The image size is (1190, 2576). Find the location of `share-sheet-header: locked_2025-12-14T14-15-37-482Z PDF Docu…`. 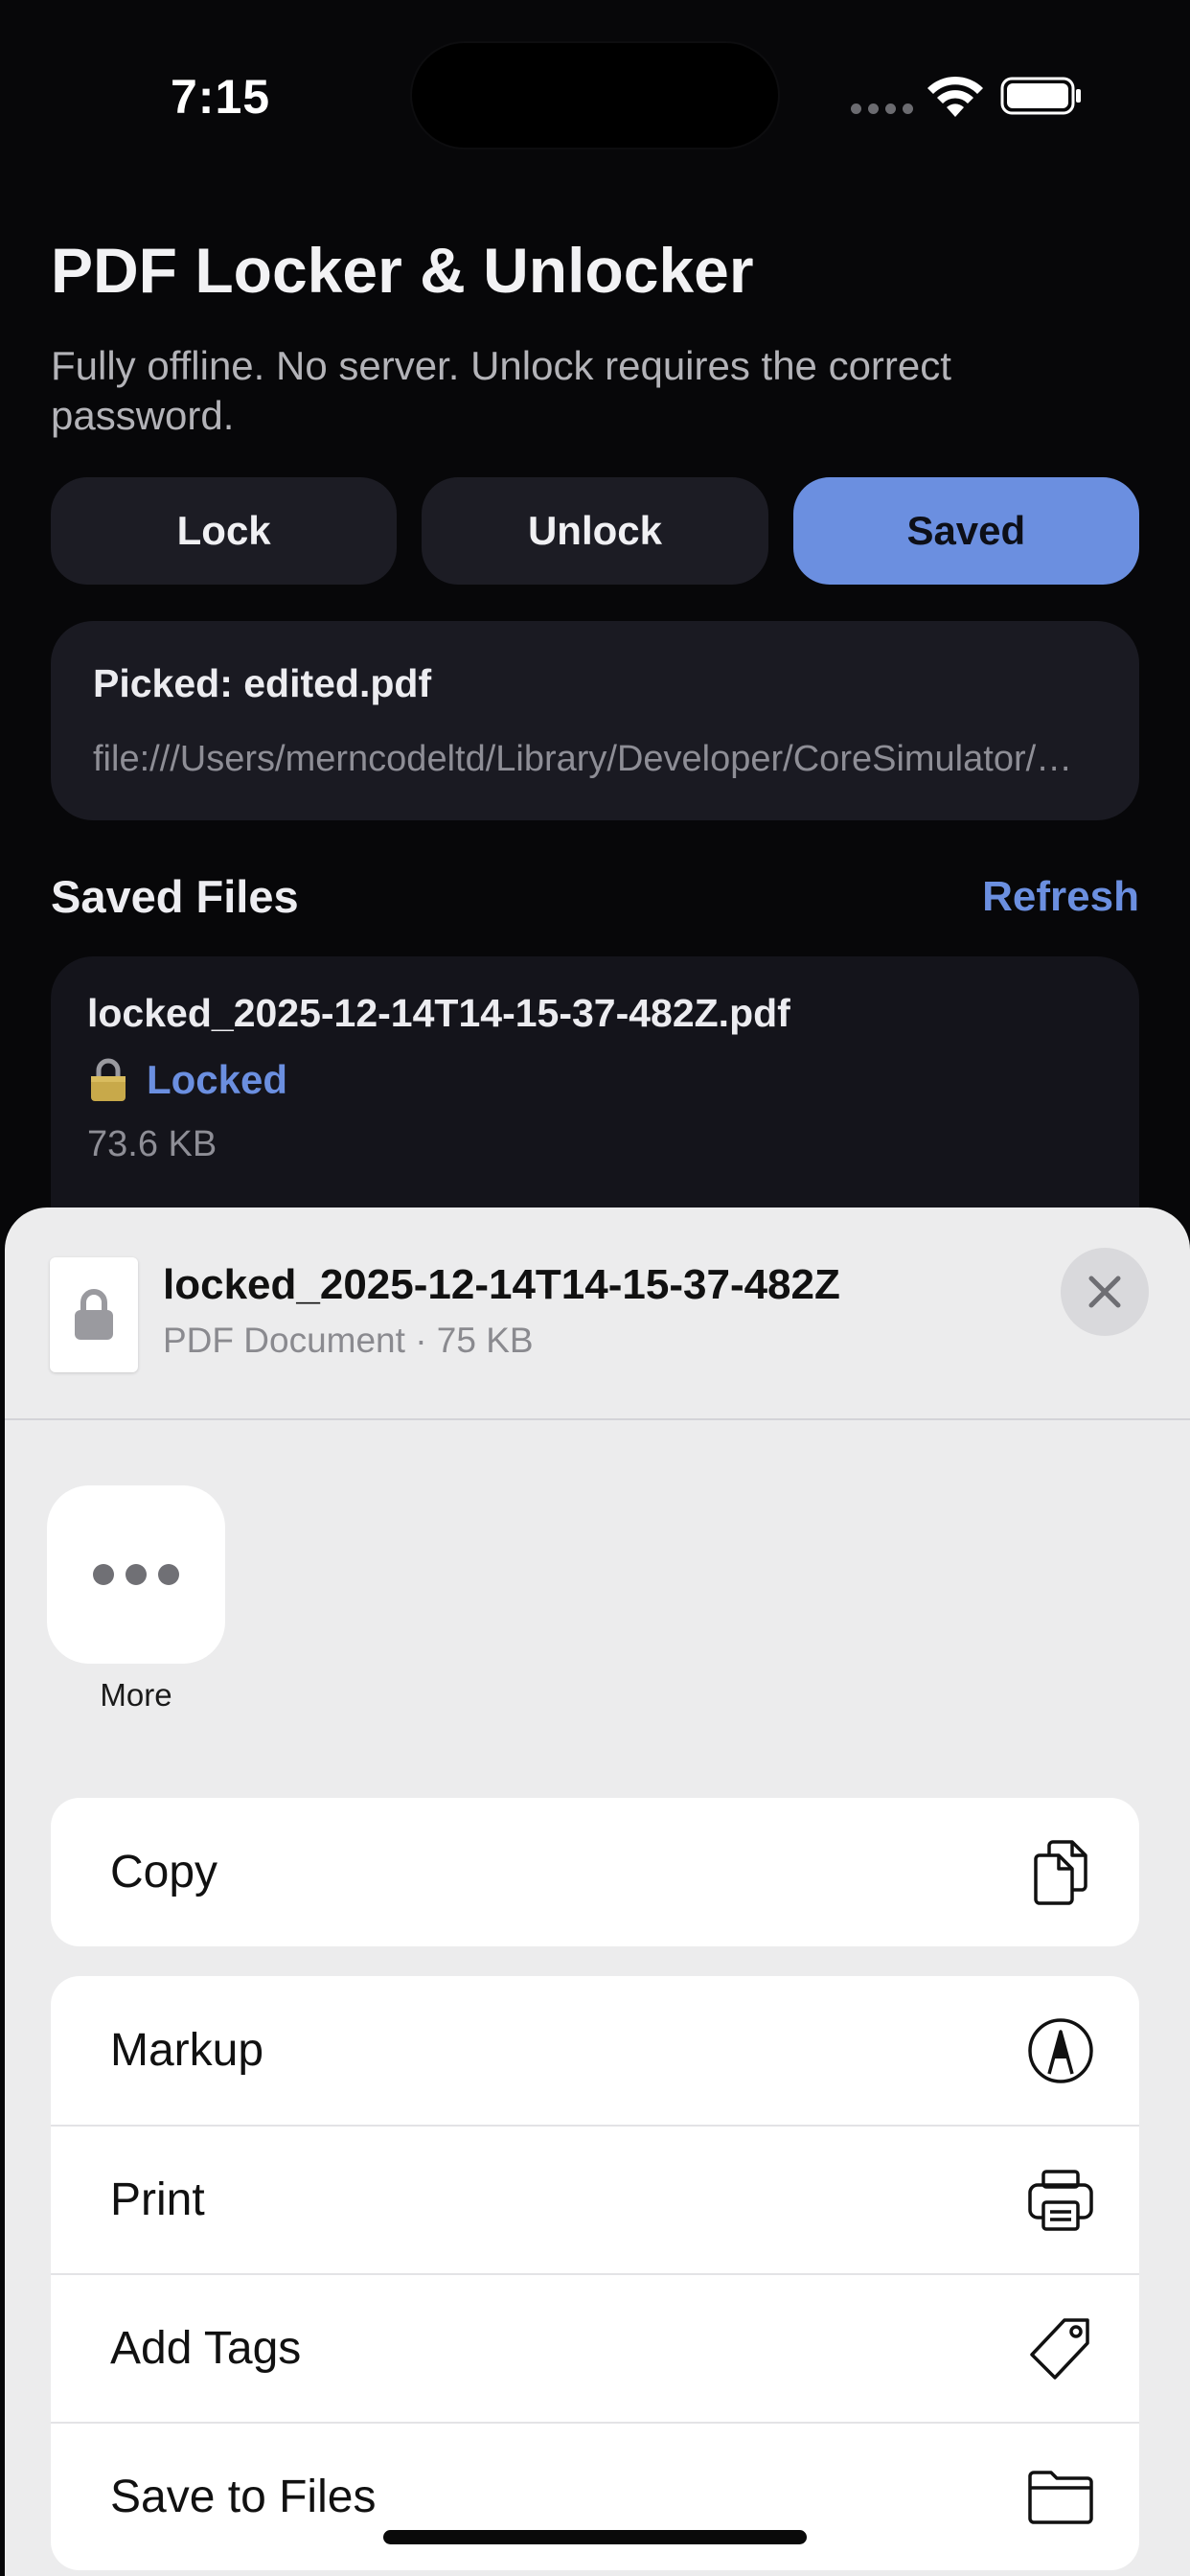

share-sheet-header: locked_2025-12-14T14-15-37-482Z PDF Docu… is located at coordinates (598, 1314).